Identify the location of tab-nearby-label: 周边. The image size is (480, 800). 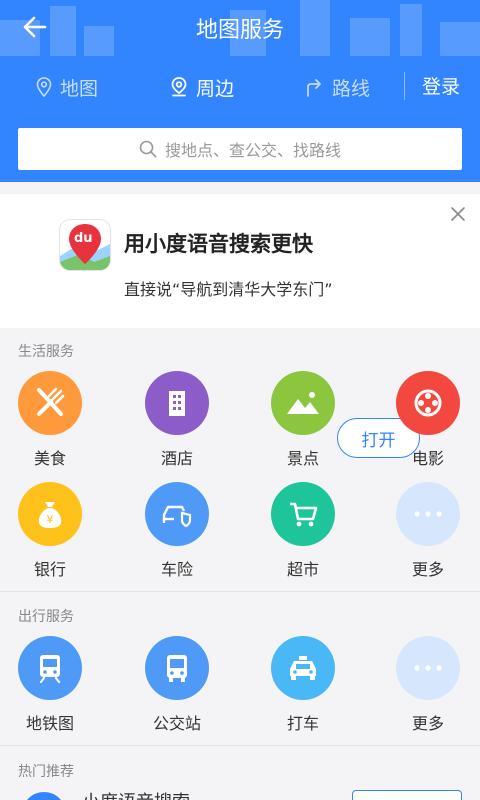
(215, 88).